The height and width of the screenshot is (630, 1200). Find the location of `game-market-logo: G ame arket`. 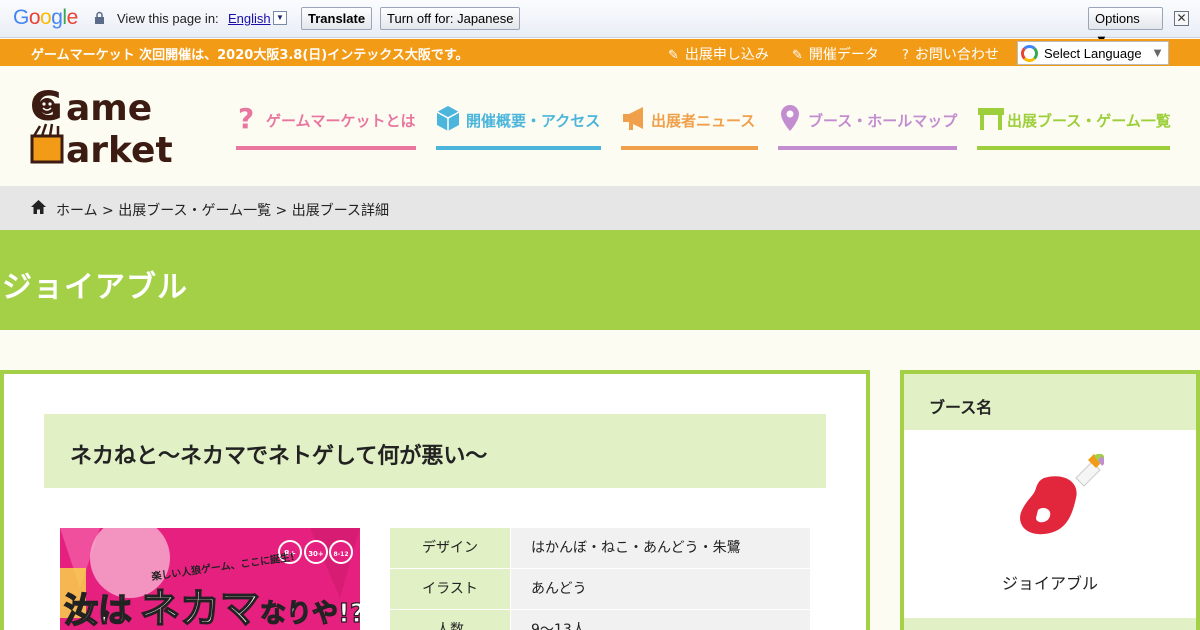

game-market-logo: G ame arket is located at coordinates (116, 126).